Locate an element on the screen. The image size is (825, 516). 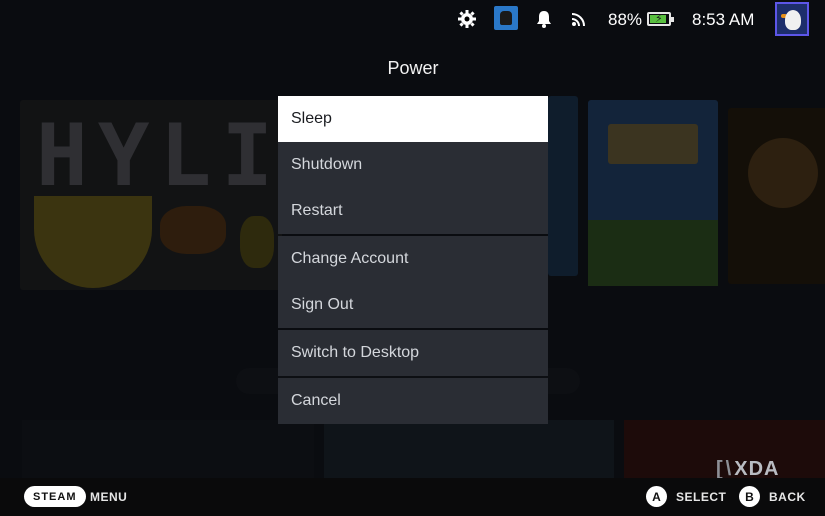
sign-out-button: Sign Out is located at coordinates (413, 305).